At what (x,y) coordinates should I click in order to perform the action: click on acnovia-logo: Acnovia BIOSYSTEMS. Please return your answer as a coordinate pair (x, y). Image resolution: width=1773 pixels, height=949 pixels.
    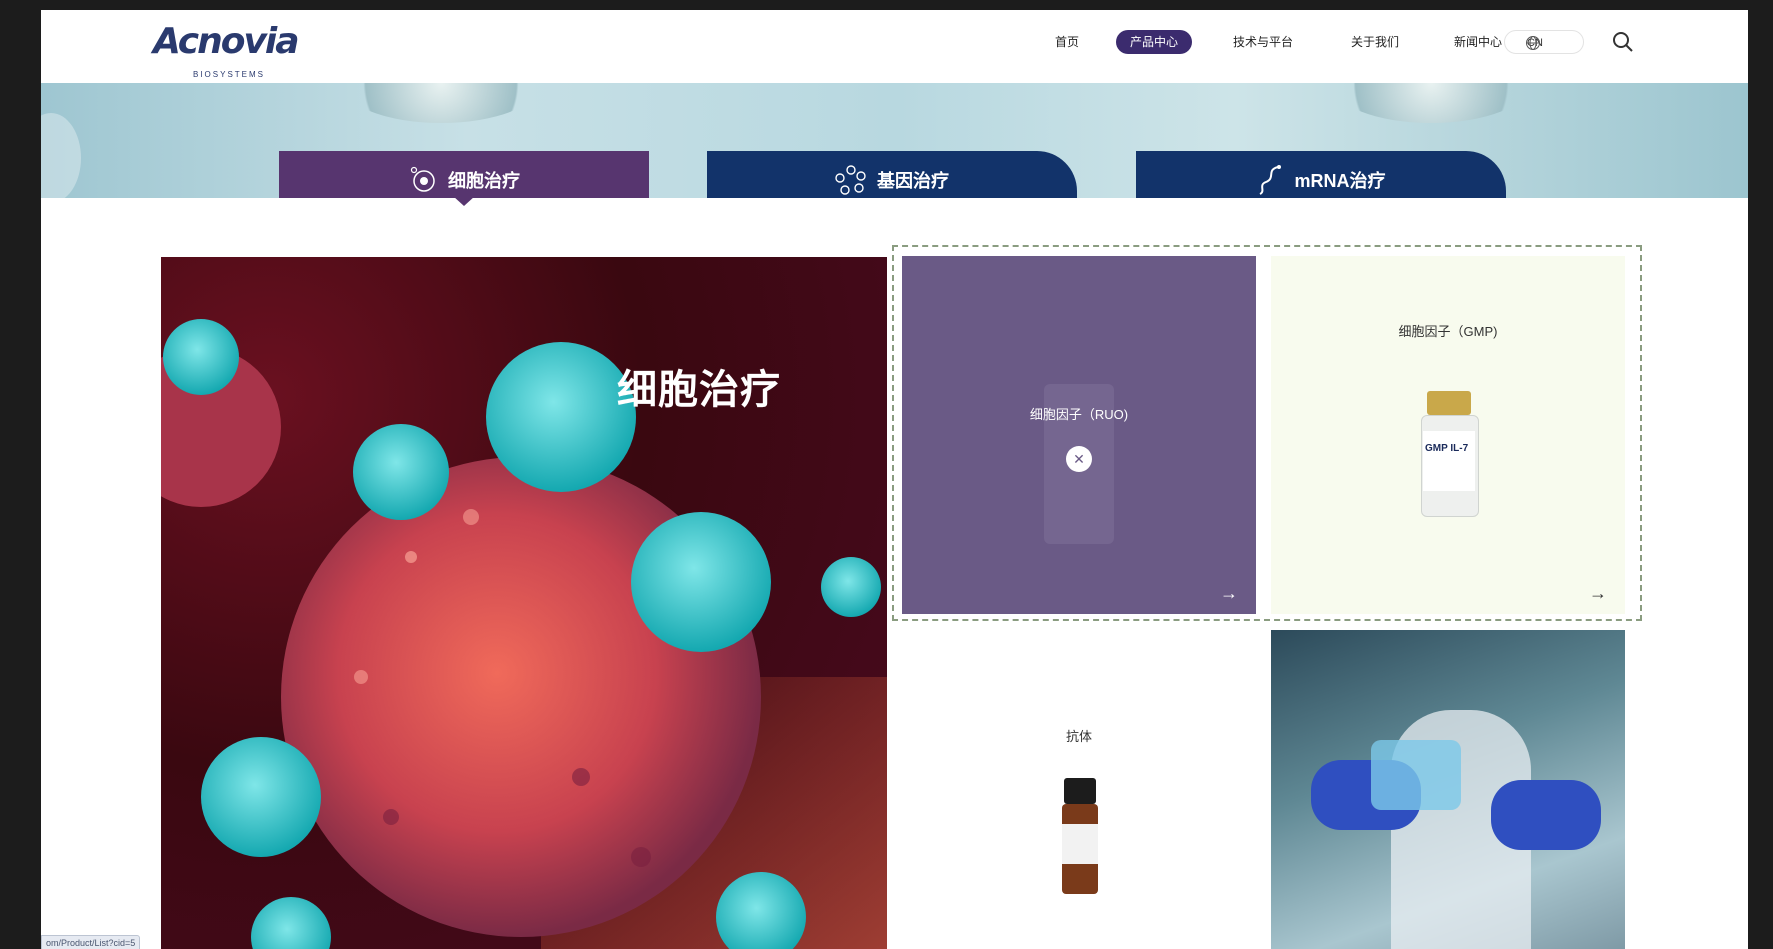
    Looking at the image, I should click on (226, 52).